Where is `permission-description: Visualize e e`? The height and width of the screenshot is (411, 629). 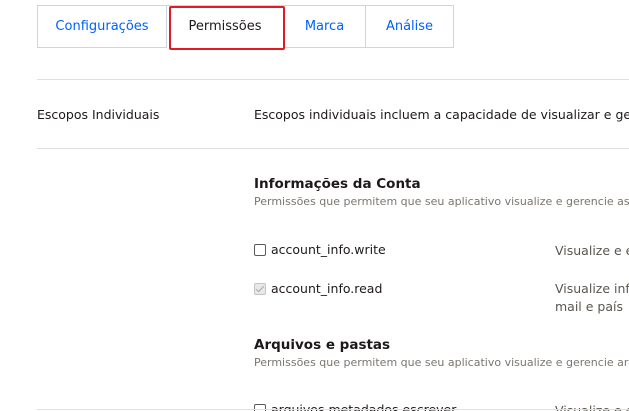 permission-description: Visualize e e is located at coordinates (592, 250).